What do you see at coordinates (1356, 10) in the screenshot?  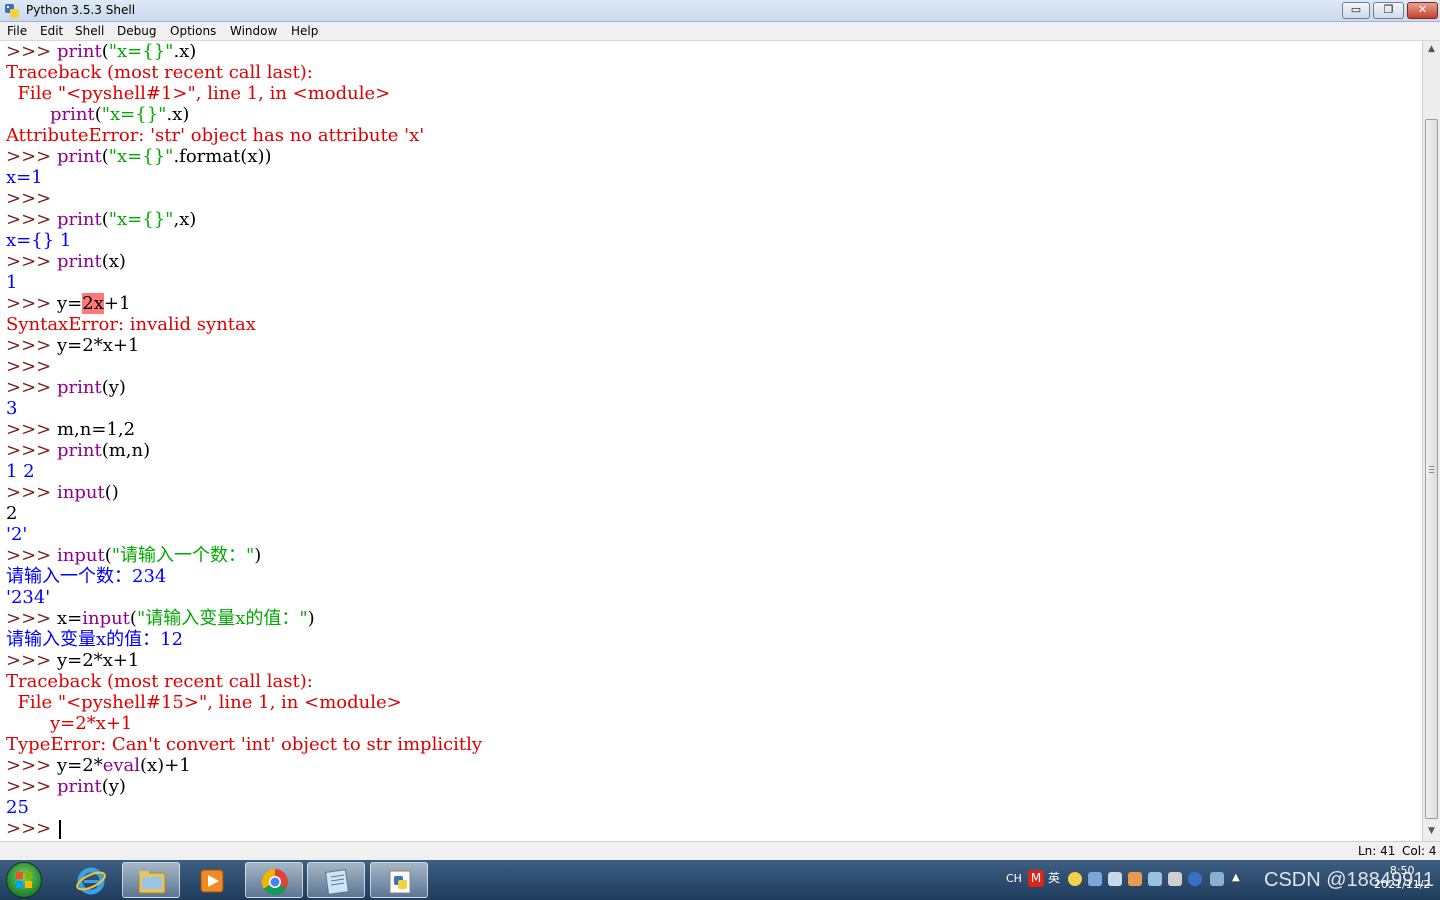 I see `minimize-button: ▭` at bounding box center [1356, 10].